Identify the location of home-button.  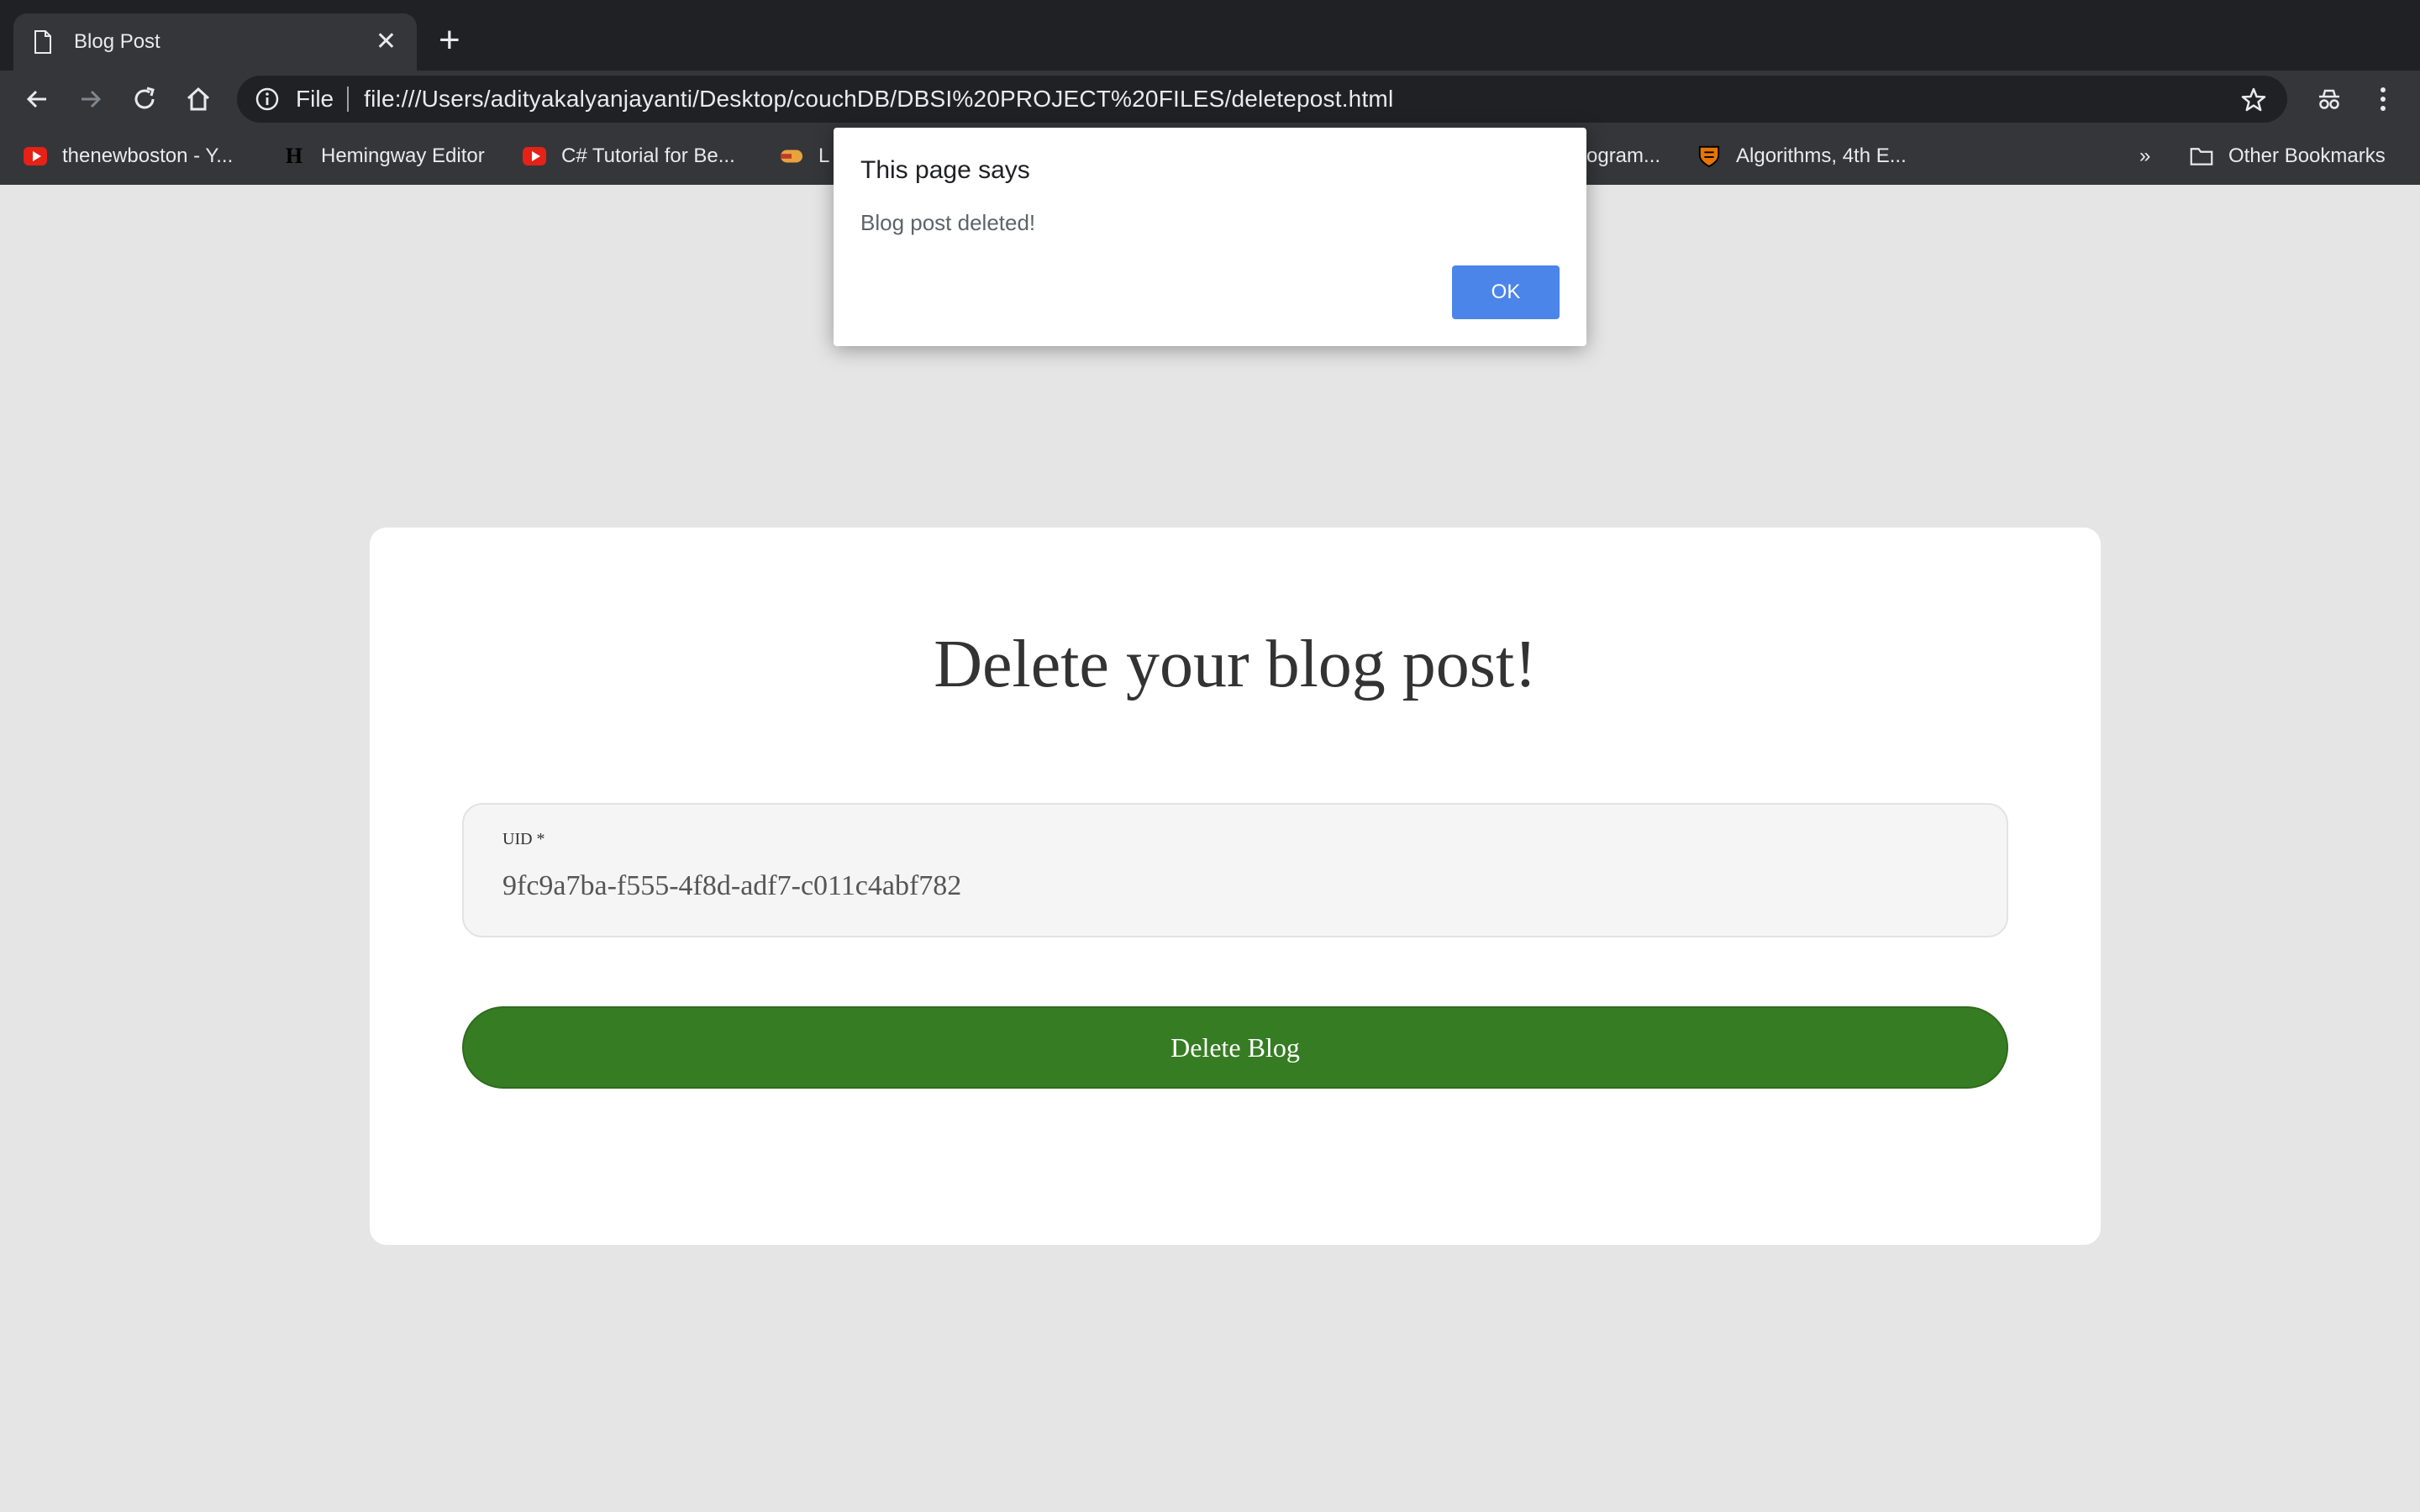
(198, 99).